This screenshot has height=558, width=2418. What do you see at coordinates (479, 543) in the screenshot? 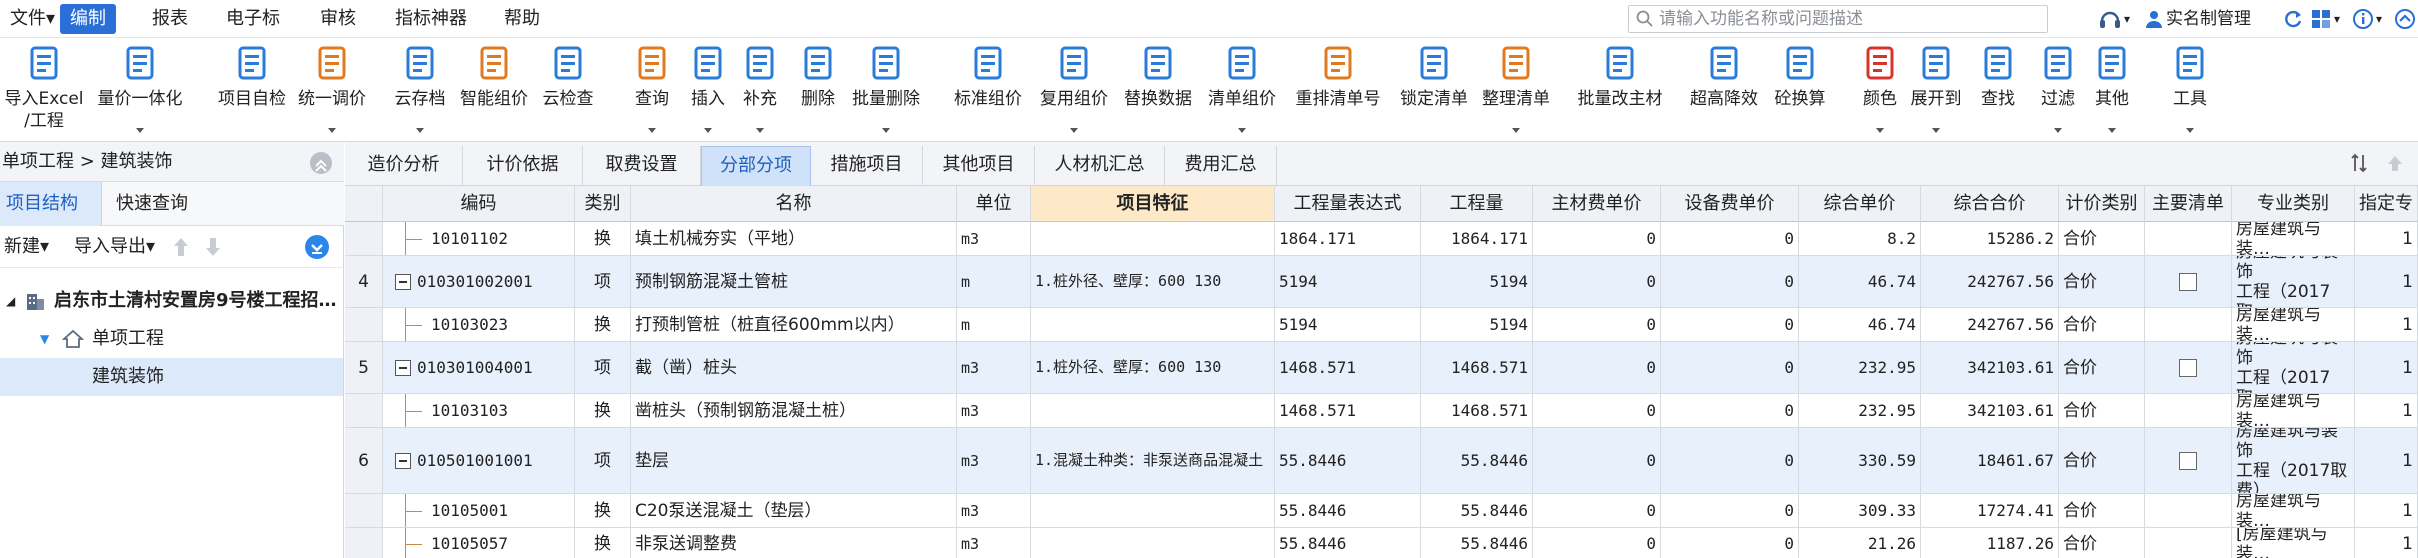
I see `cell-code: 10105057` at bounding box center [479, 543].